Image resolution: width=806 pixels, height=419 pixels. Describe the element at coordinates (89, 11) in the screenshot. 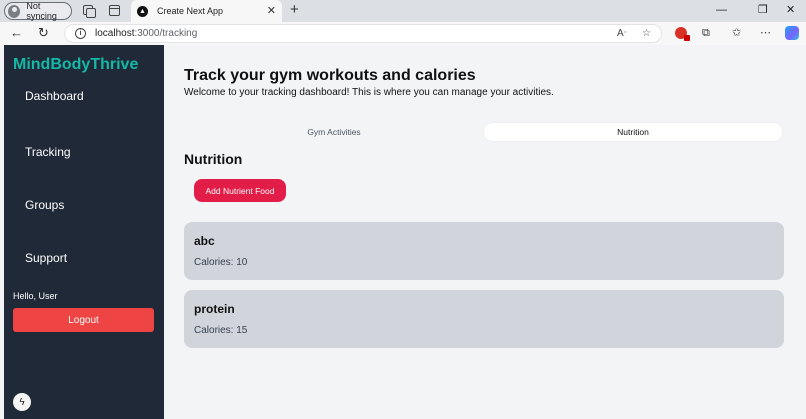

I see `workspaces-icon` at that location.